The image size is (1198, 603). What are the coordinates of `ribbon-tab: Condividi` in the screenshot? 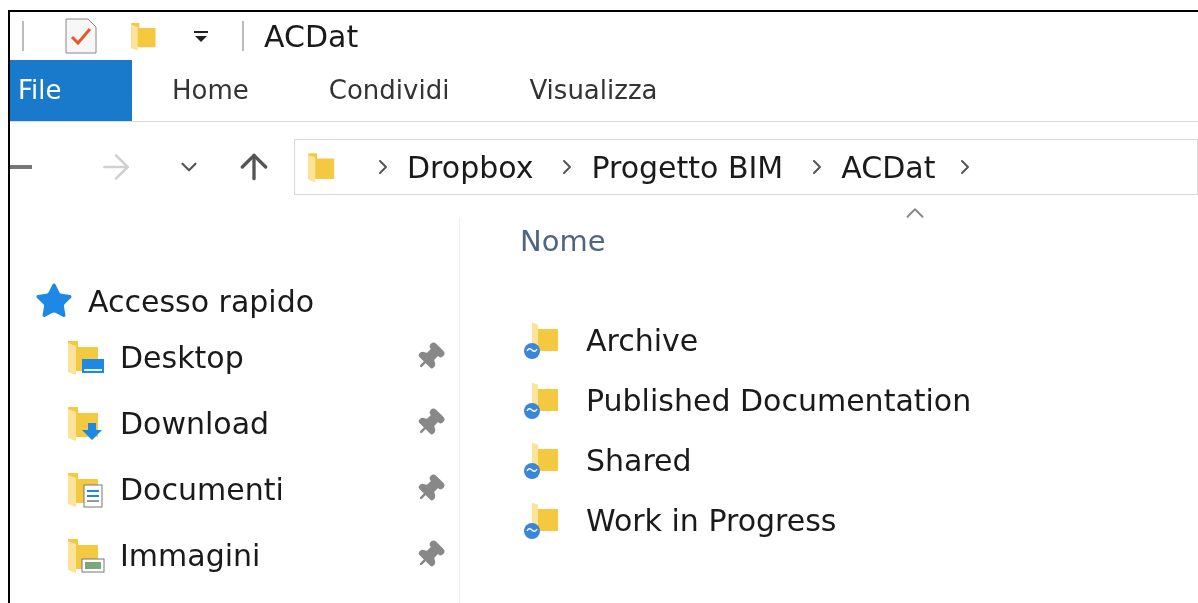 It's located at (389, 90).